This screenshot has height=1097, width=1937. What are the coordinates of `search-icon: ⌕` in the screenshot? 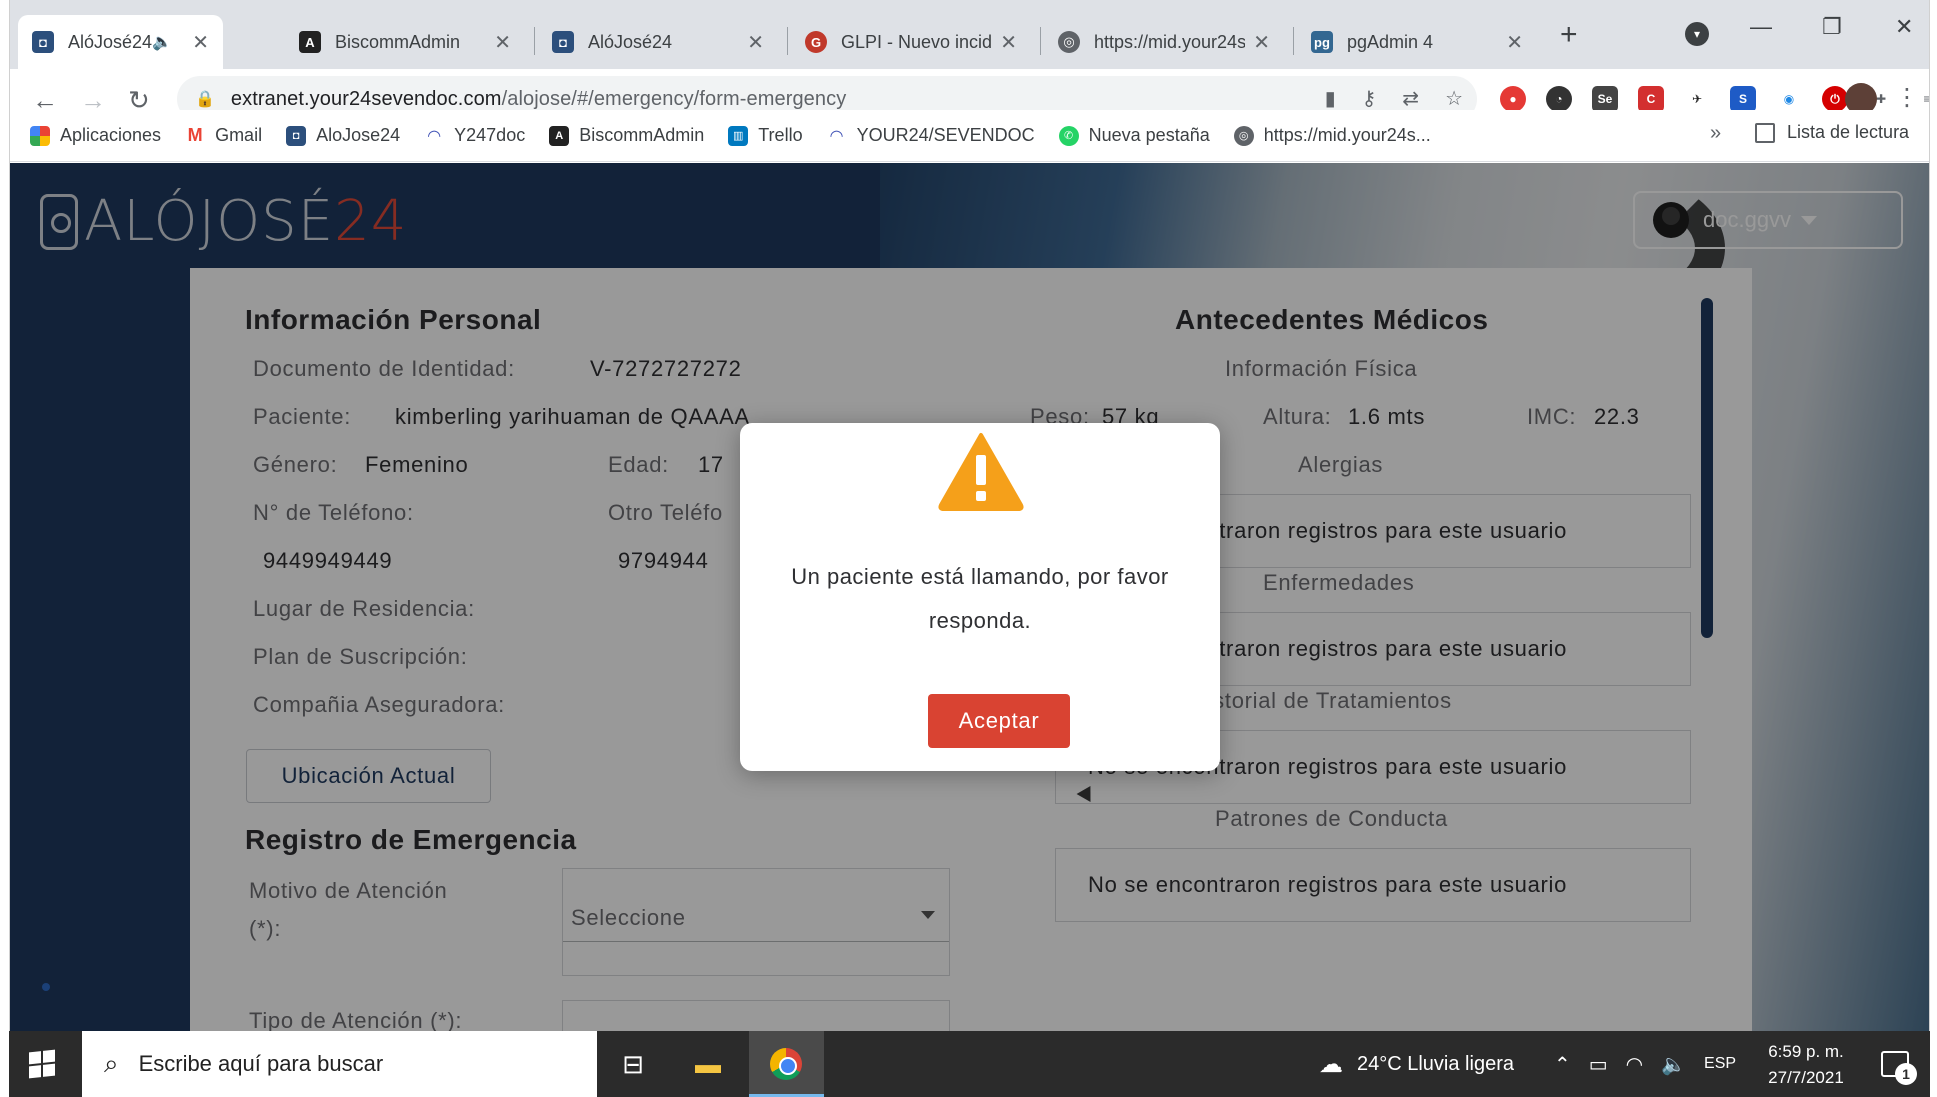 It's located at (111, 1063).